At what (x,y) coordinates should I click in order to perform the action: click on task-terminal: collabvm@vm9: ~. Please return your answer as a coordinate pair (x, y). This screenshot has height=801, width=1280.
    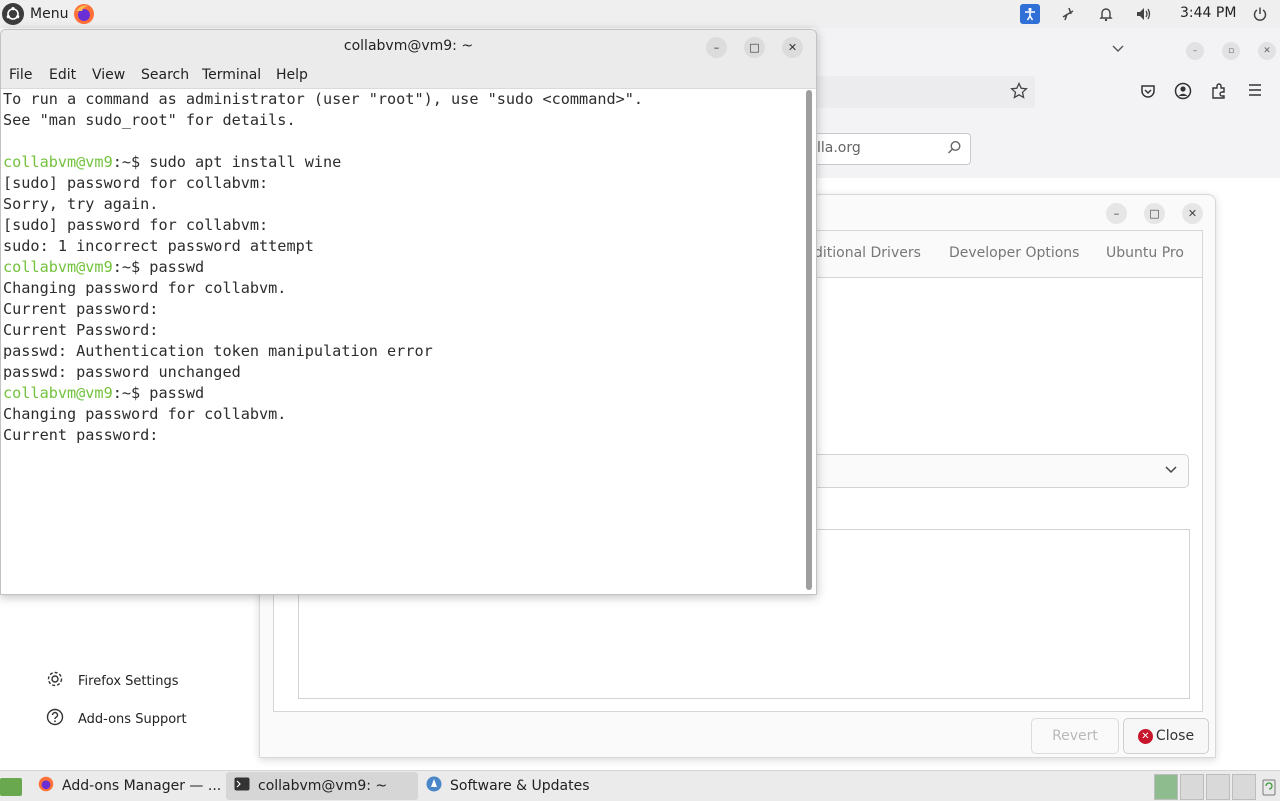
    Looking at the image, I should click on (322, 786).